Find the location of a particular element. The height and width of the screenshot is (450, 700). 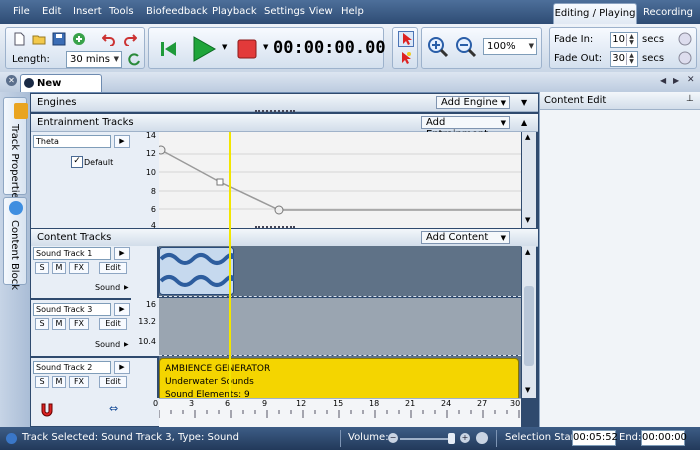

menu-biofeedback: Biofeedback is located at coordinates (177, 11).